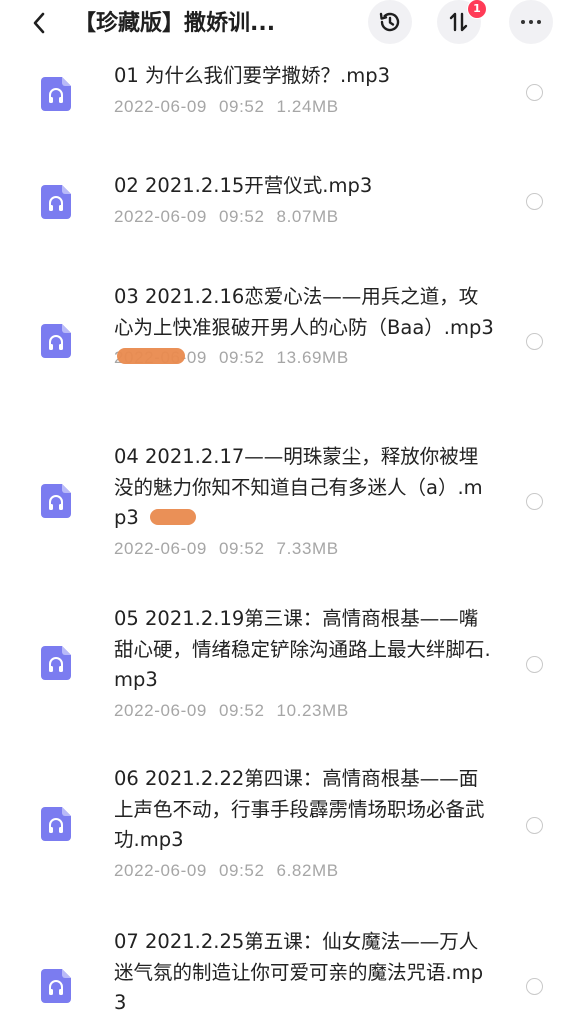 This screenshot has height=1024, width=581. I want to click on file-name: 02 2021.2.15开营仪式.mp3, so click(243, 185).